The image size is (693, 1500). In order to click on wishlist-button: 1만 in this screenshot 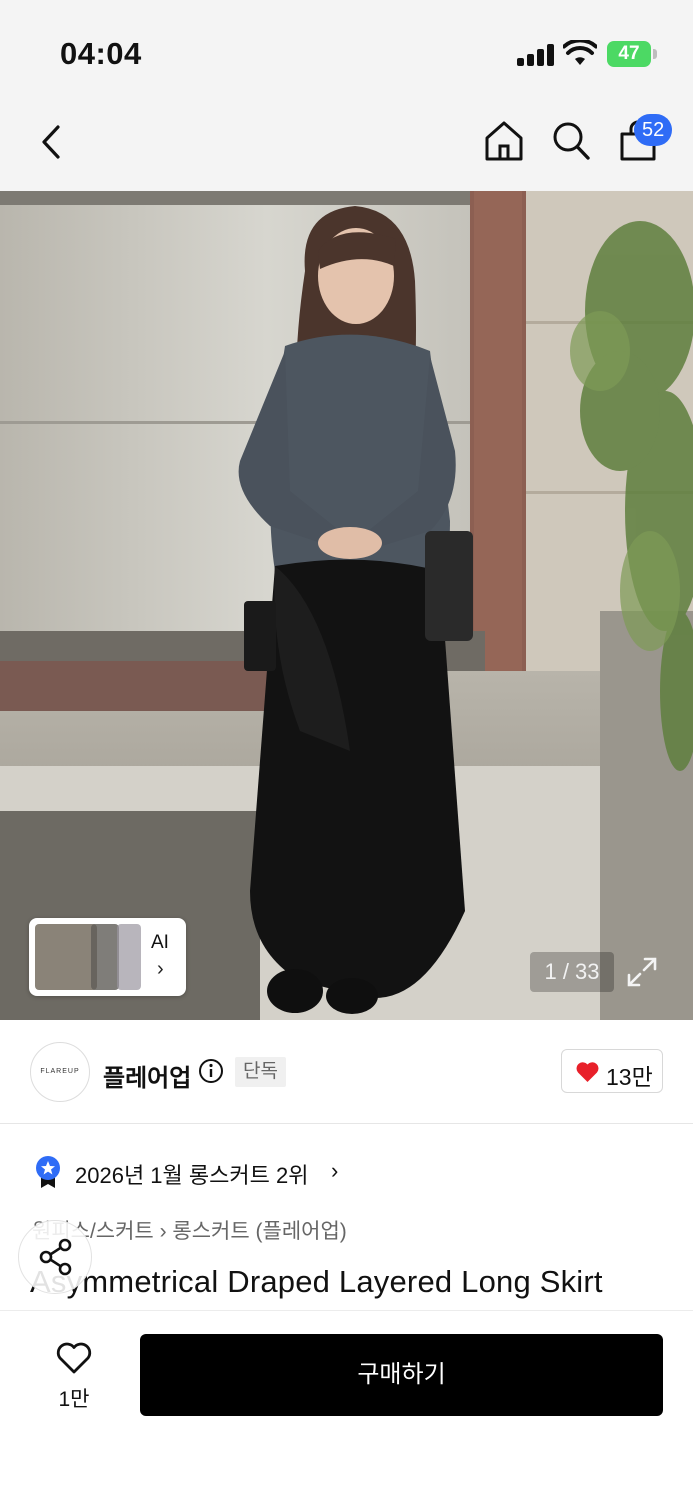, I will do `click(74, 1375)`.